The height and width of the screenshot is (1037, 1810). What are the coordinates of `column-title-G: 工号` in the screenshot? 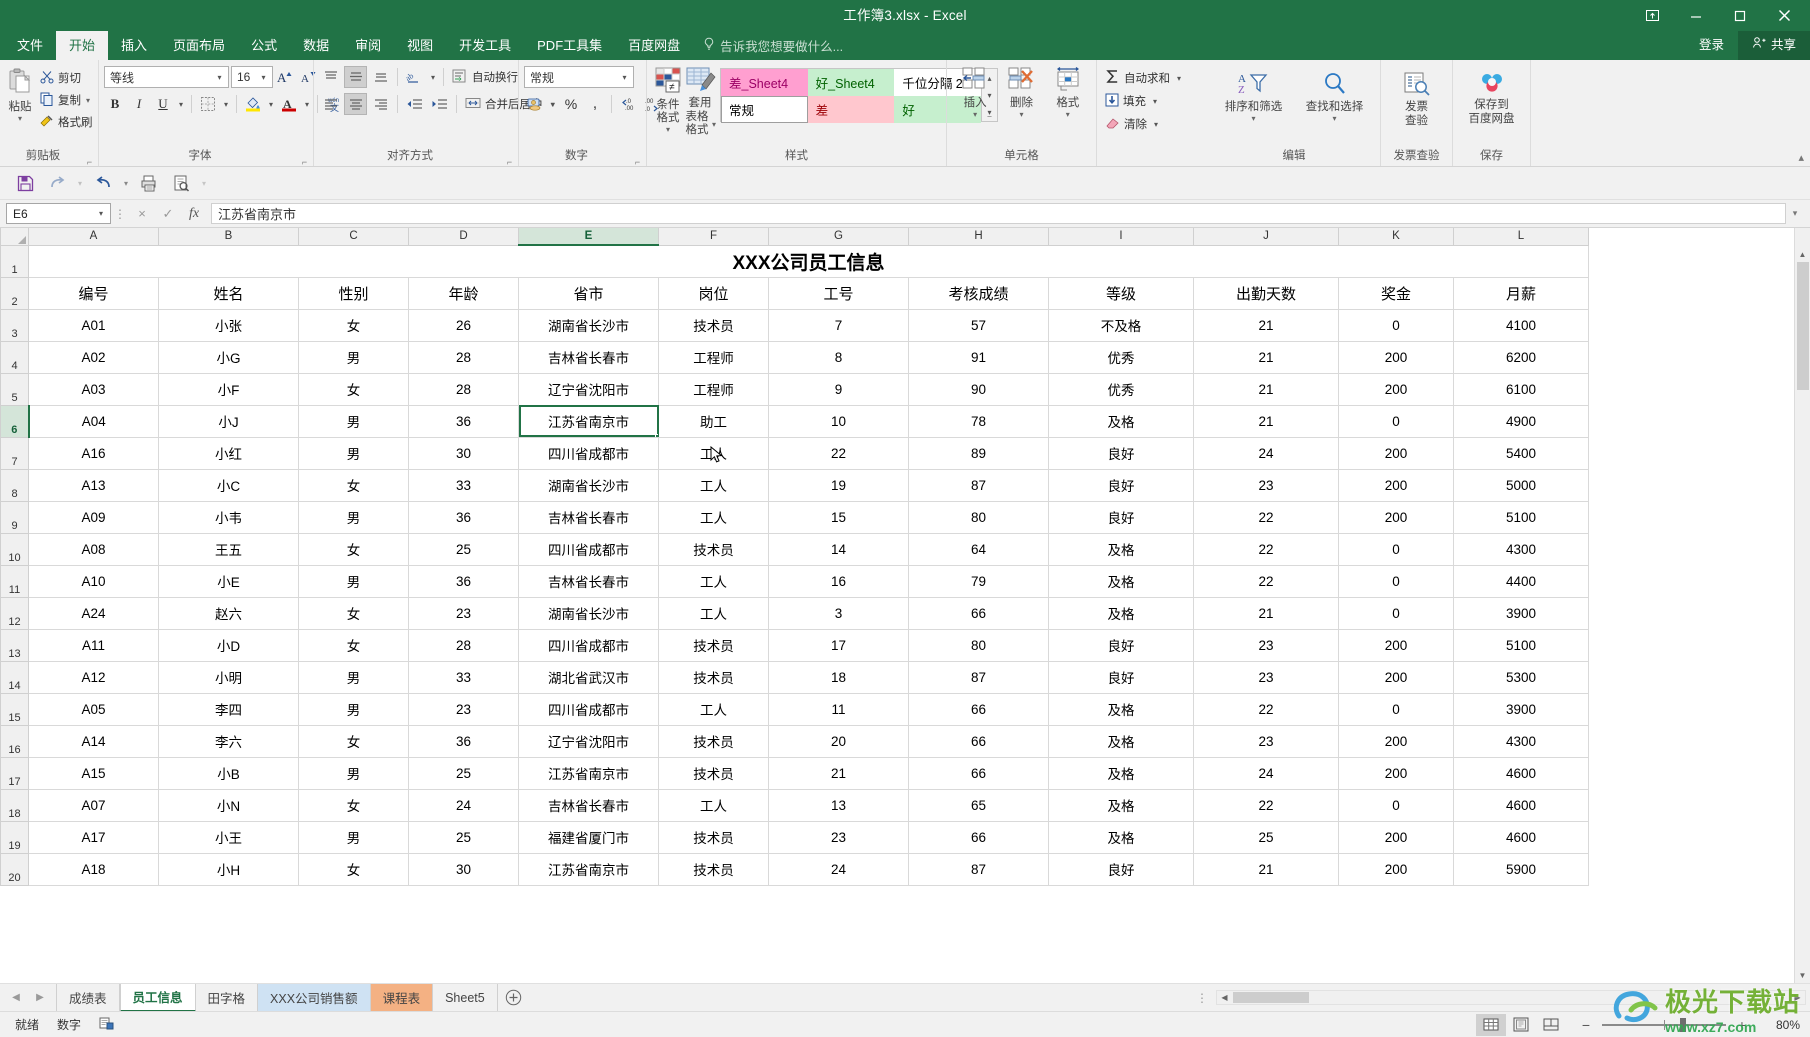 It's located at (838, 293).